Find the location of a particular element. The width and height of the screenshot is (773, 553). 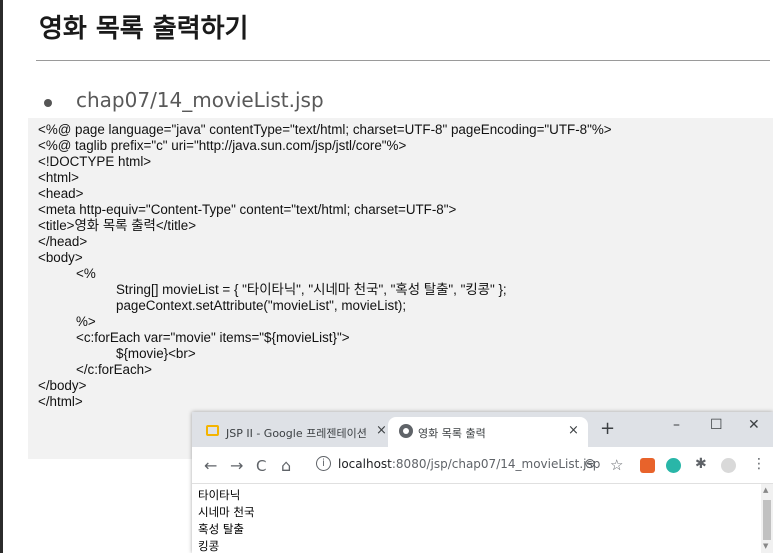

forward-button: → is located at coordinates (236, 465).